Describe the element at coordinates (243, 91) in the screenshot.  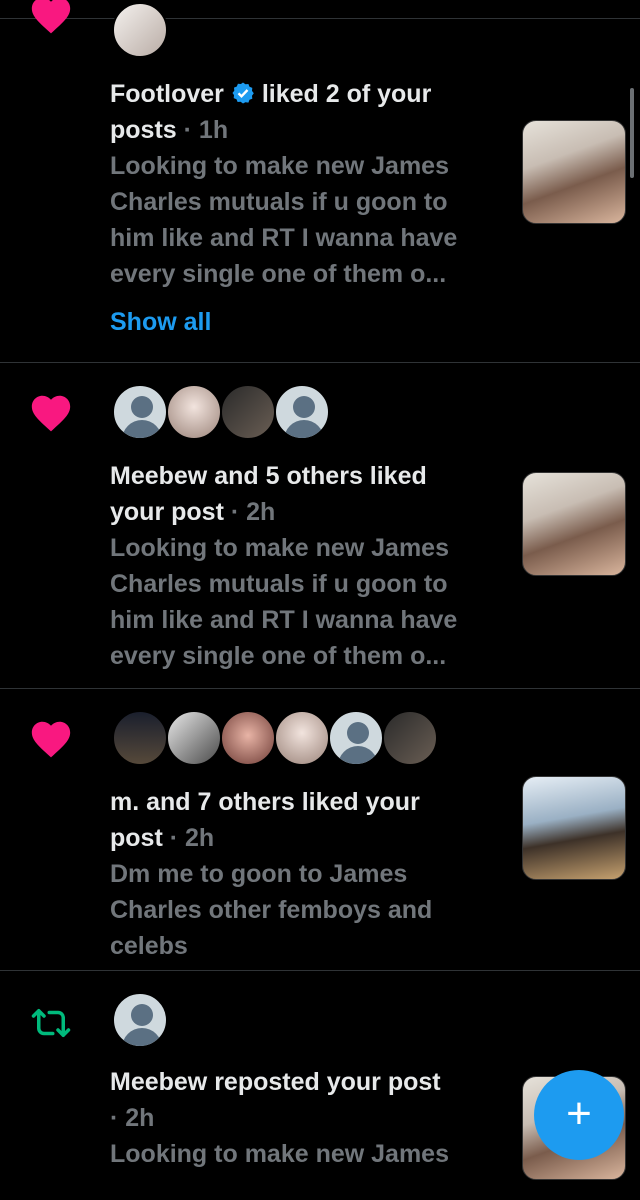
I see `verified-badge-icon` at that location.